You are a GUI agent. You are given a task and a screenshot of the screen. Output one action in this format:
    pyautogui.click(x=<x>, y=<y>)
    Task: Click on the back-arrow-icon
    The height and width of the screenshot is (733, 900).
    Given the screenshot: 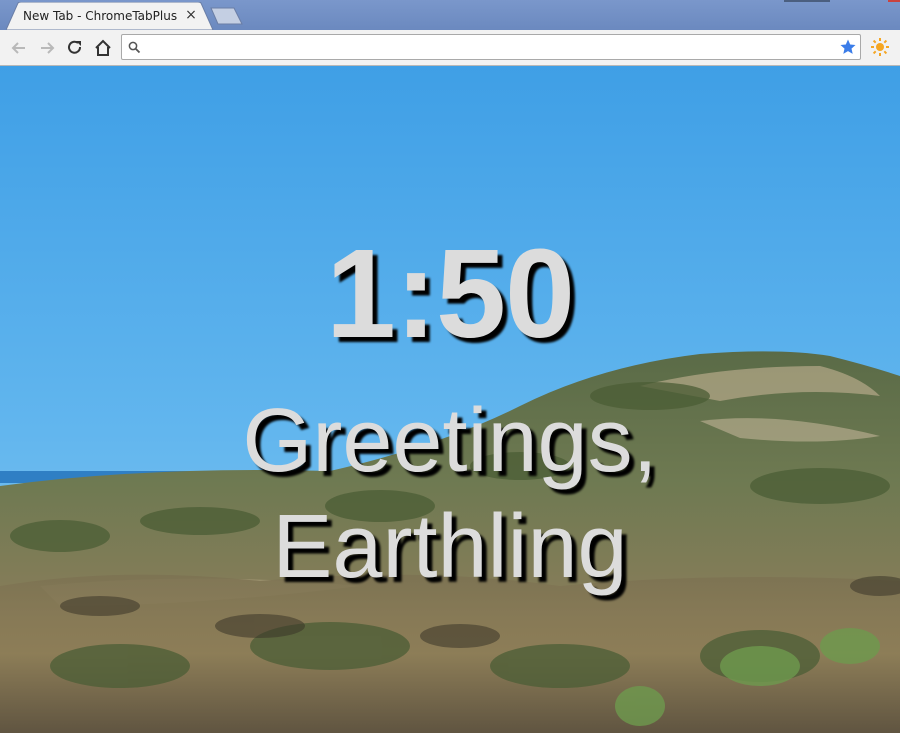 What is the action you would take?
    pyautogui.click(x=19, y=48)
    